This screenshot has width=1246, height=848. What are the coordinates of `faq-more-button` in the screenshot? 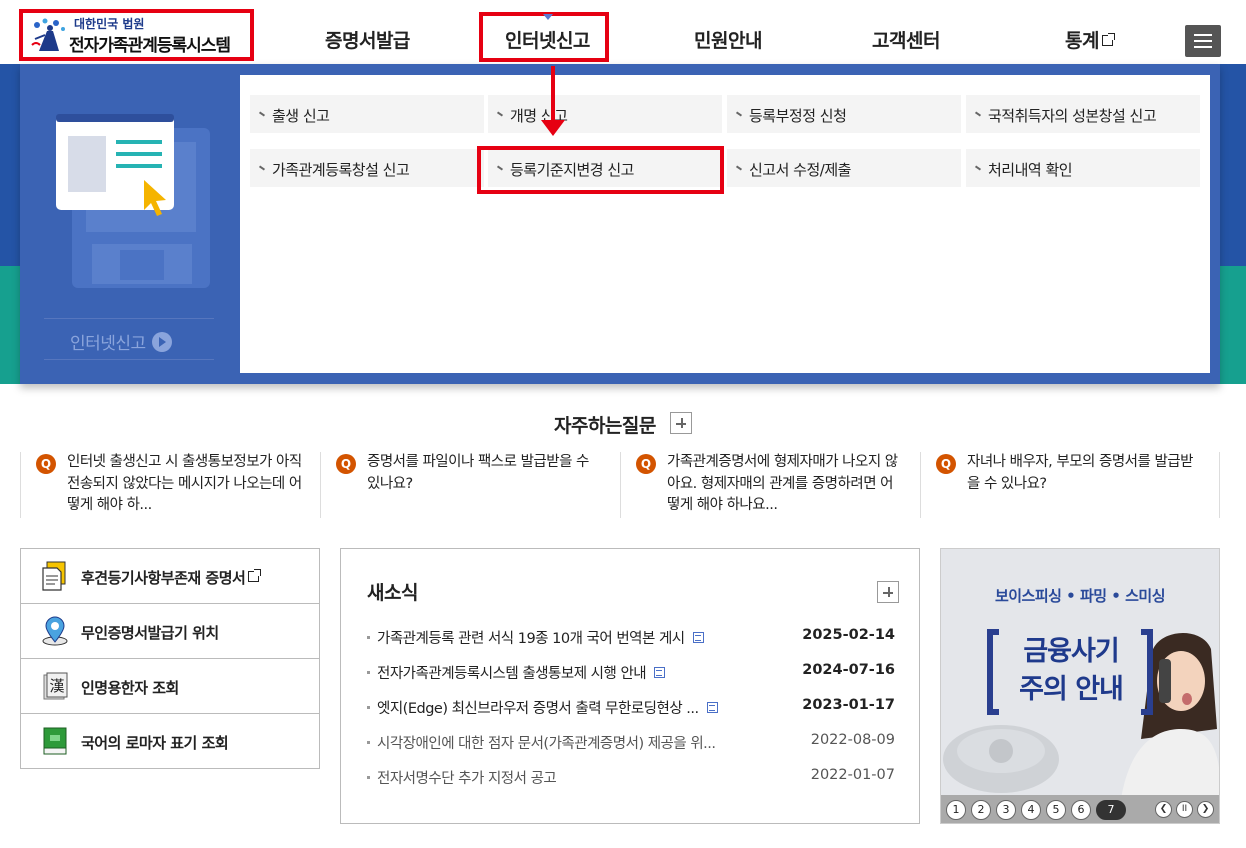 It's located at (681, 423).